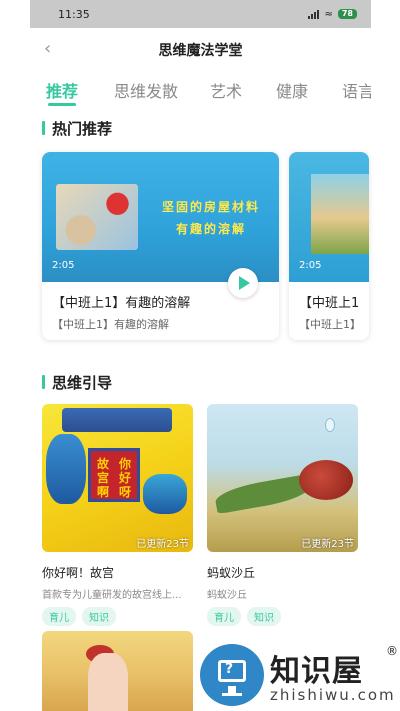 The image size is (400, 711). Describe the element at coordinates (316, 671) in the screenshot. I see `watermark-title: 知识屋` at that location.